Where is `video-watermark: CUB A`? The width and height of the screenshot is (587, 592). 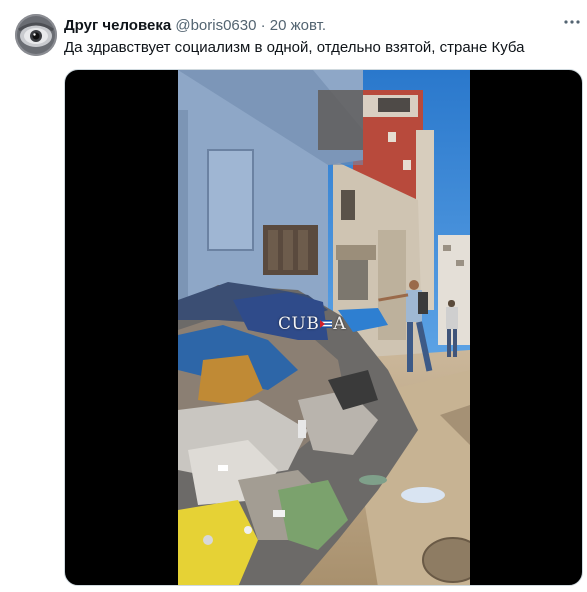
video-watermark: CUB A is located at coordinates (312, 324).